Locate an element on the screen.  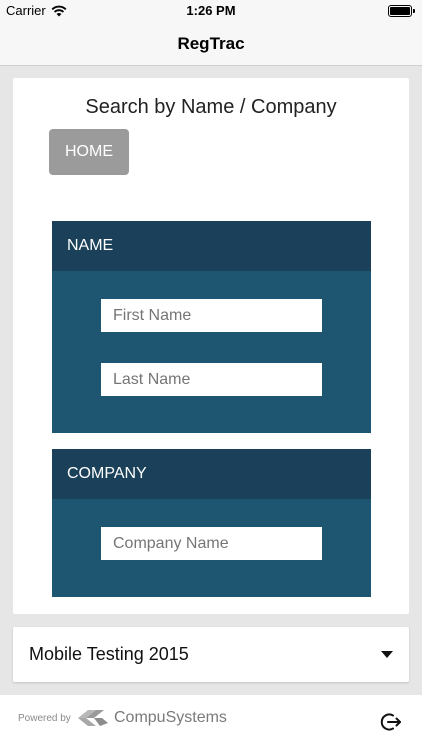
footer: Powered by CompuSystems is located at coordinates (211, 722).